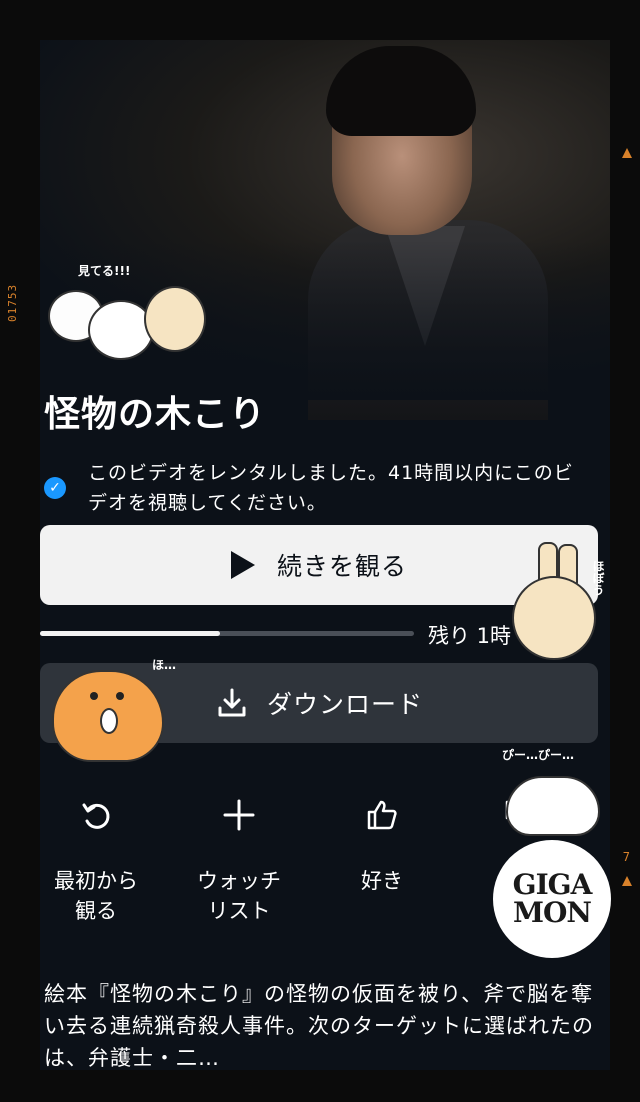 This screenshot has width=640, height=1102. What do you see at coordinates (341, 567) in the screenshot?
I see `continue-watching-label: 続きを観る` at bounding box center [341, 567].